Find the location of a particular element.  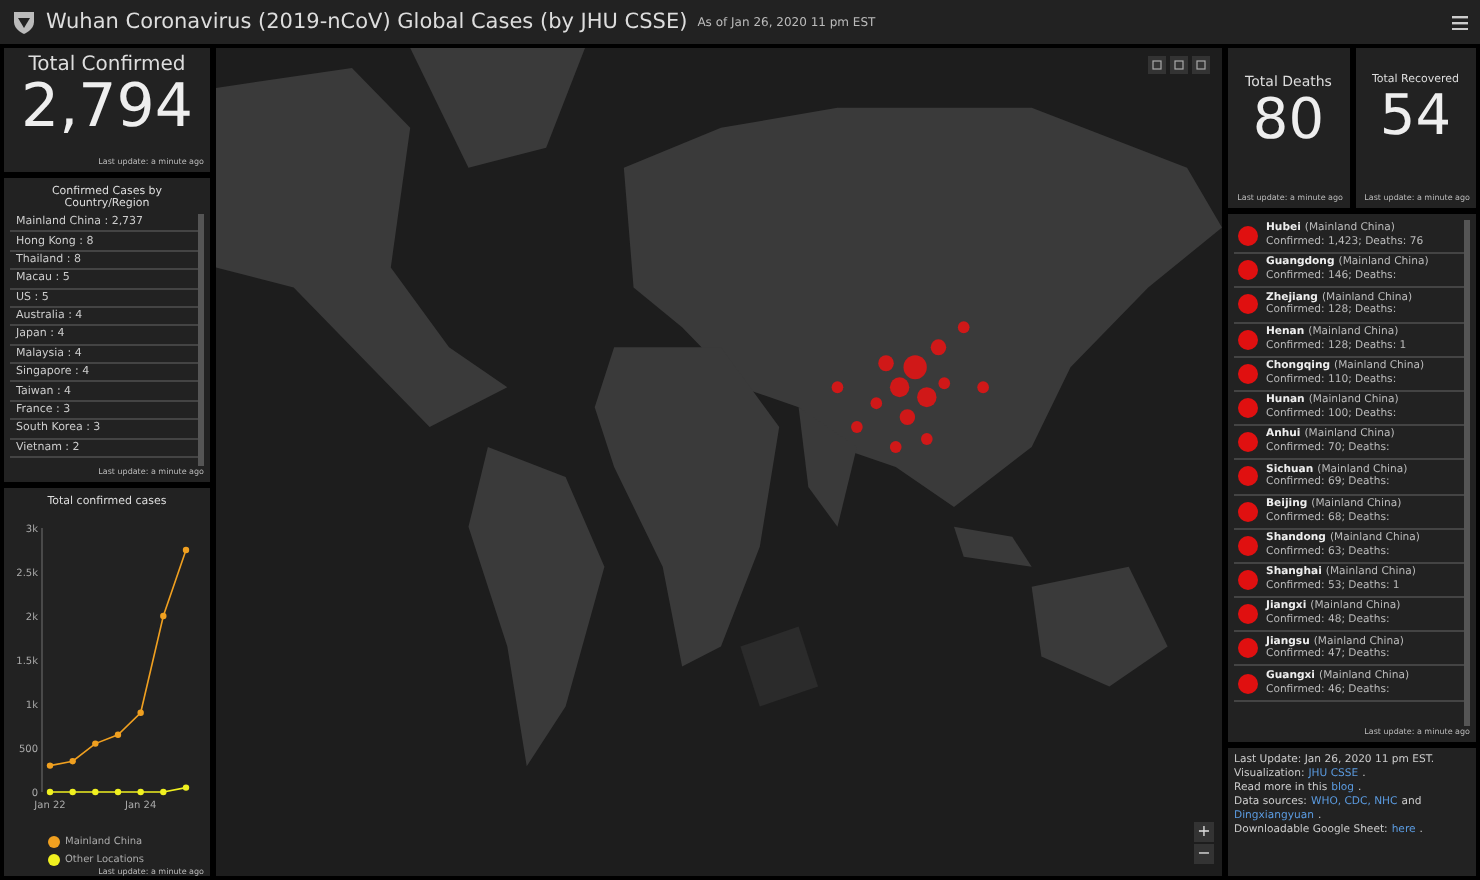

total-confirmed-value: 2,794 is located at coordinates (107, 107).